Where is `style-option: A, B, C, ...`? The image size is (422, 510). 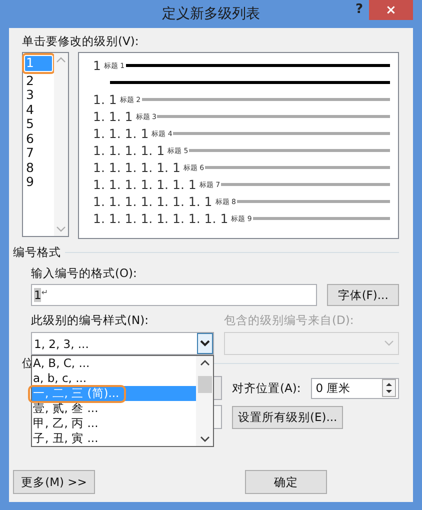 style-option: A, B, C, ... is located at coordinates (114, 363).